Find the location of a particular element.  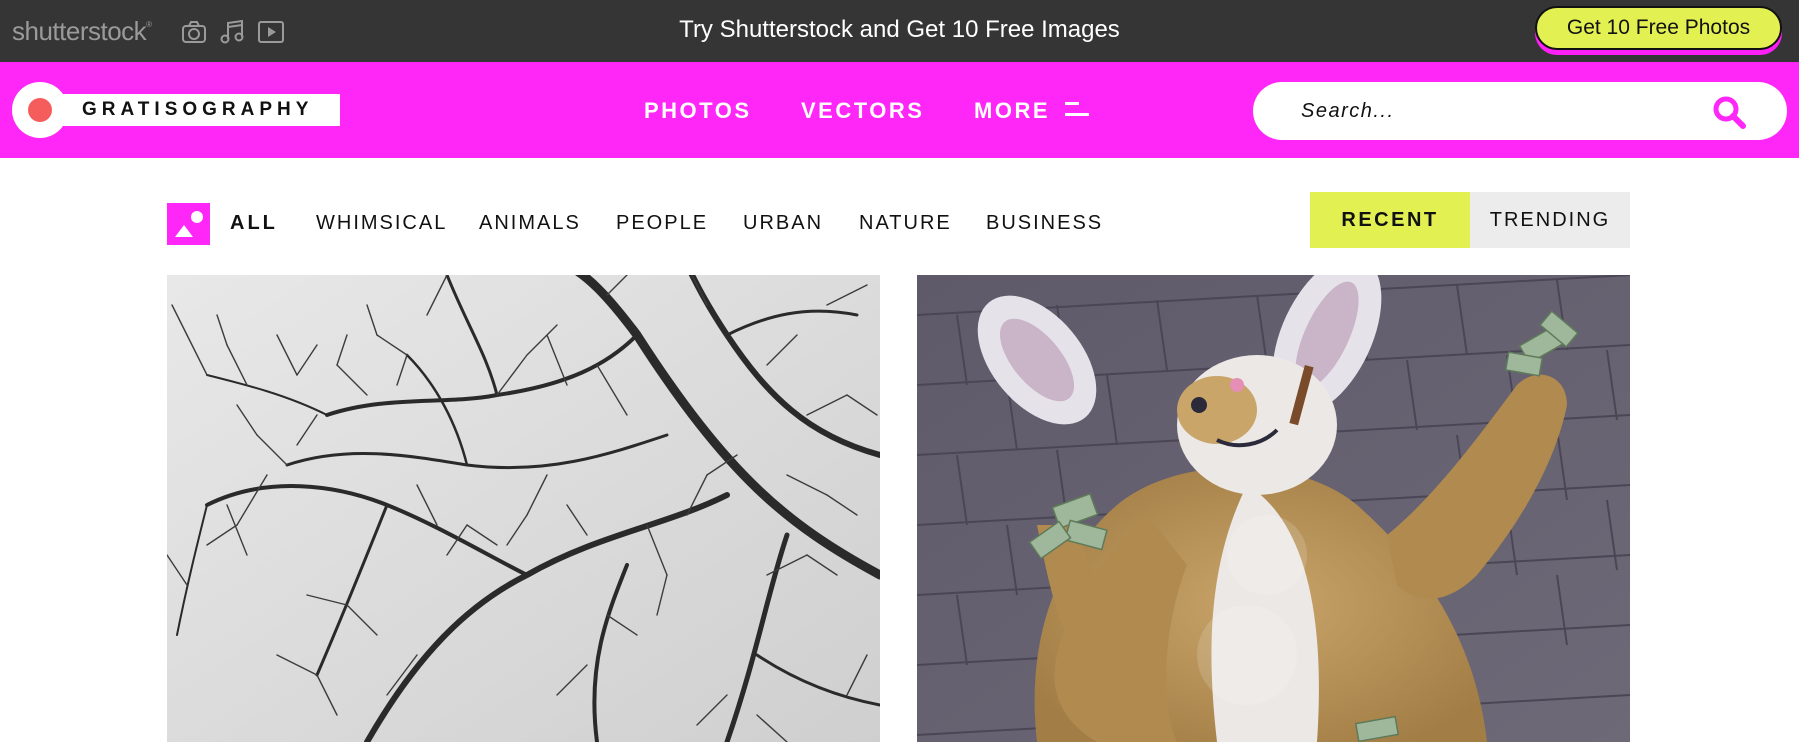

sort-trending-button: TRENDING is located at coordinates (1550, 220).